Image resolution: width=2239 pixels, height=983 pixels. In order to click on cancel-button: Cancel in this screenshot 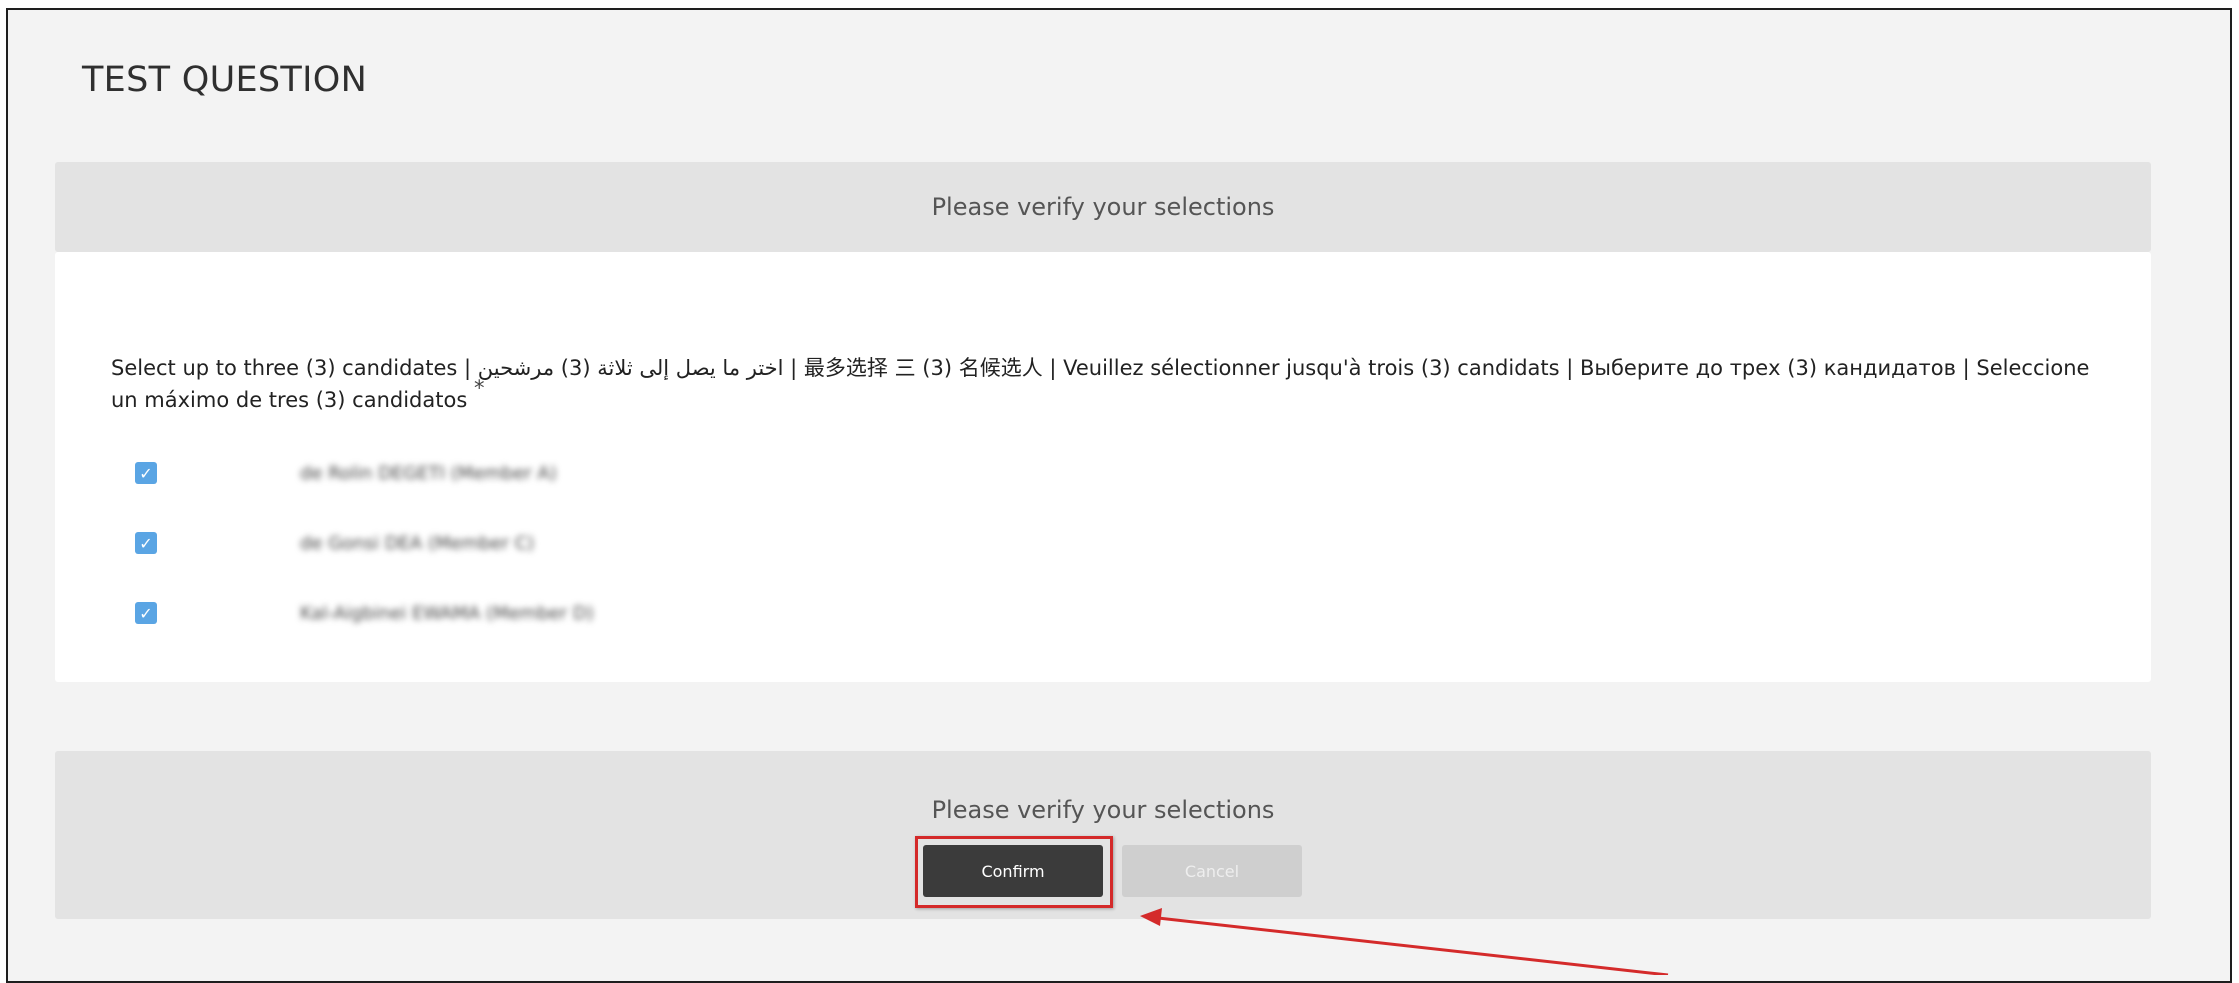, I will do `click(1212, 871)`.